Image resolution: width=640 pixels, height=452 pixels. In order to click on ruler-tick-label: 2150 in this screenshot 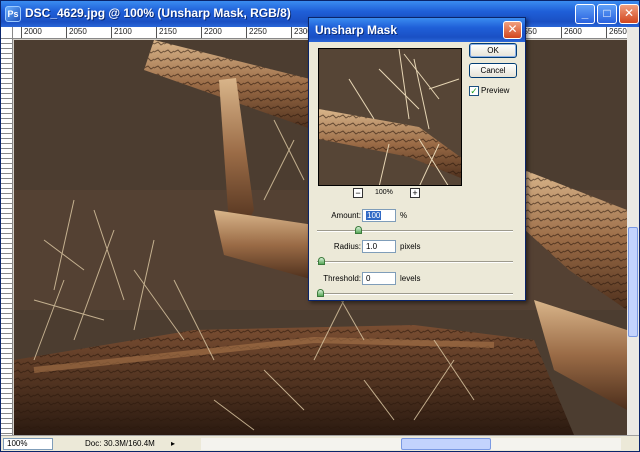, I will do `click(168, 31)`.